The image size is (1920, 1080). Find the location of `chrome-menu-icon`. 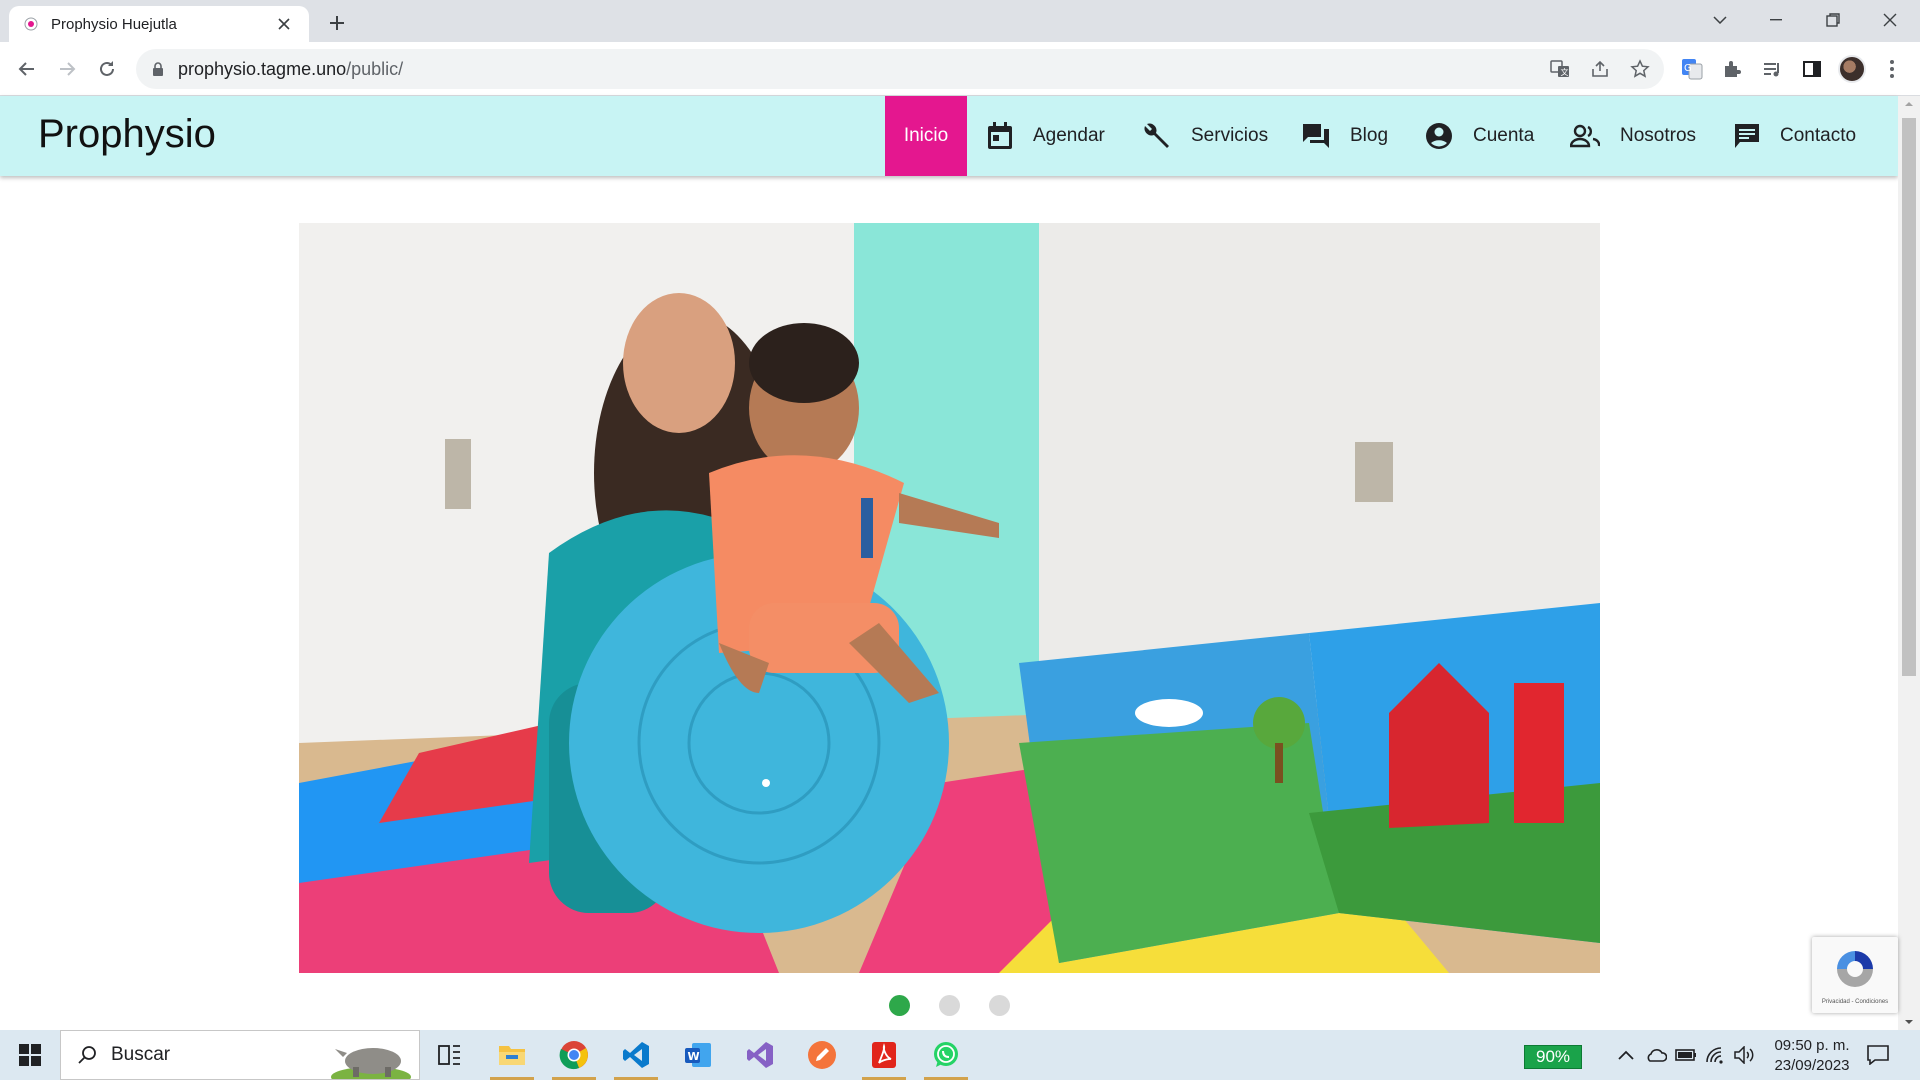

chrome-menu-icon is located at coordinates (1892, 69).